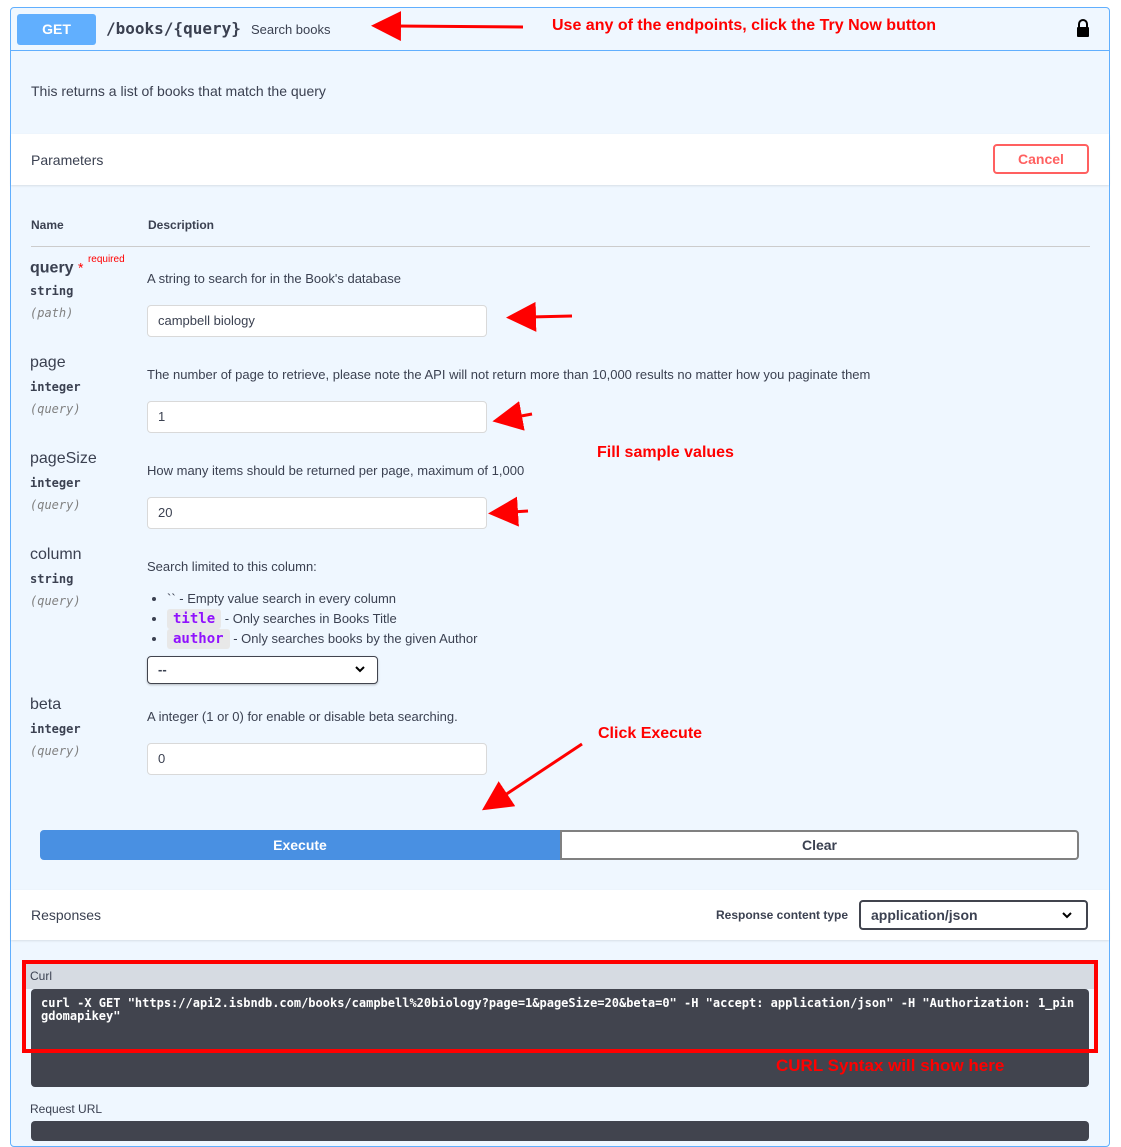 This screenshot has width=1121, height=1147. Describe the element at coordinates (194, 619) in the screenshot. I see `option-code: title` at that location.